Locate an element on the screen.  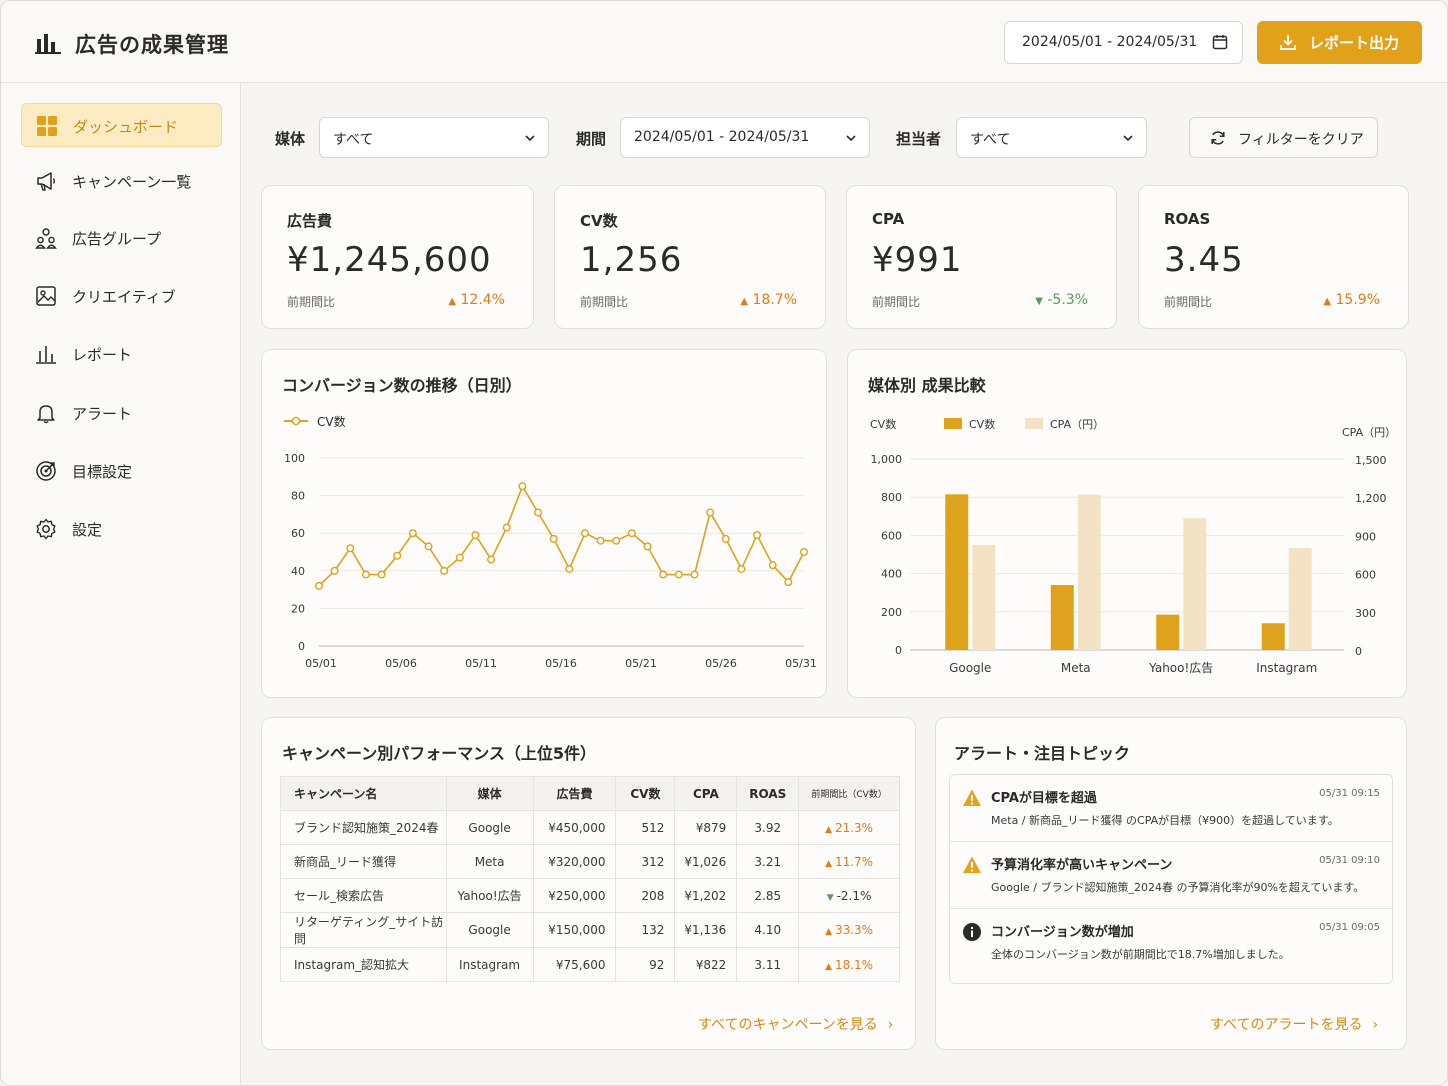
cell-cv: 512 is located at coordinates (645, 827).